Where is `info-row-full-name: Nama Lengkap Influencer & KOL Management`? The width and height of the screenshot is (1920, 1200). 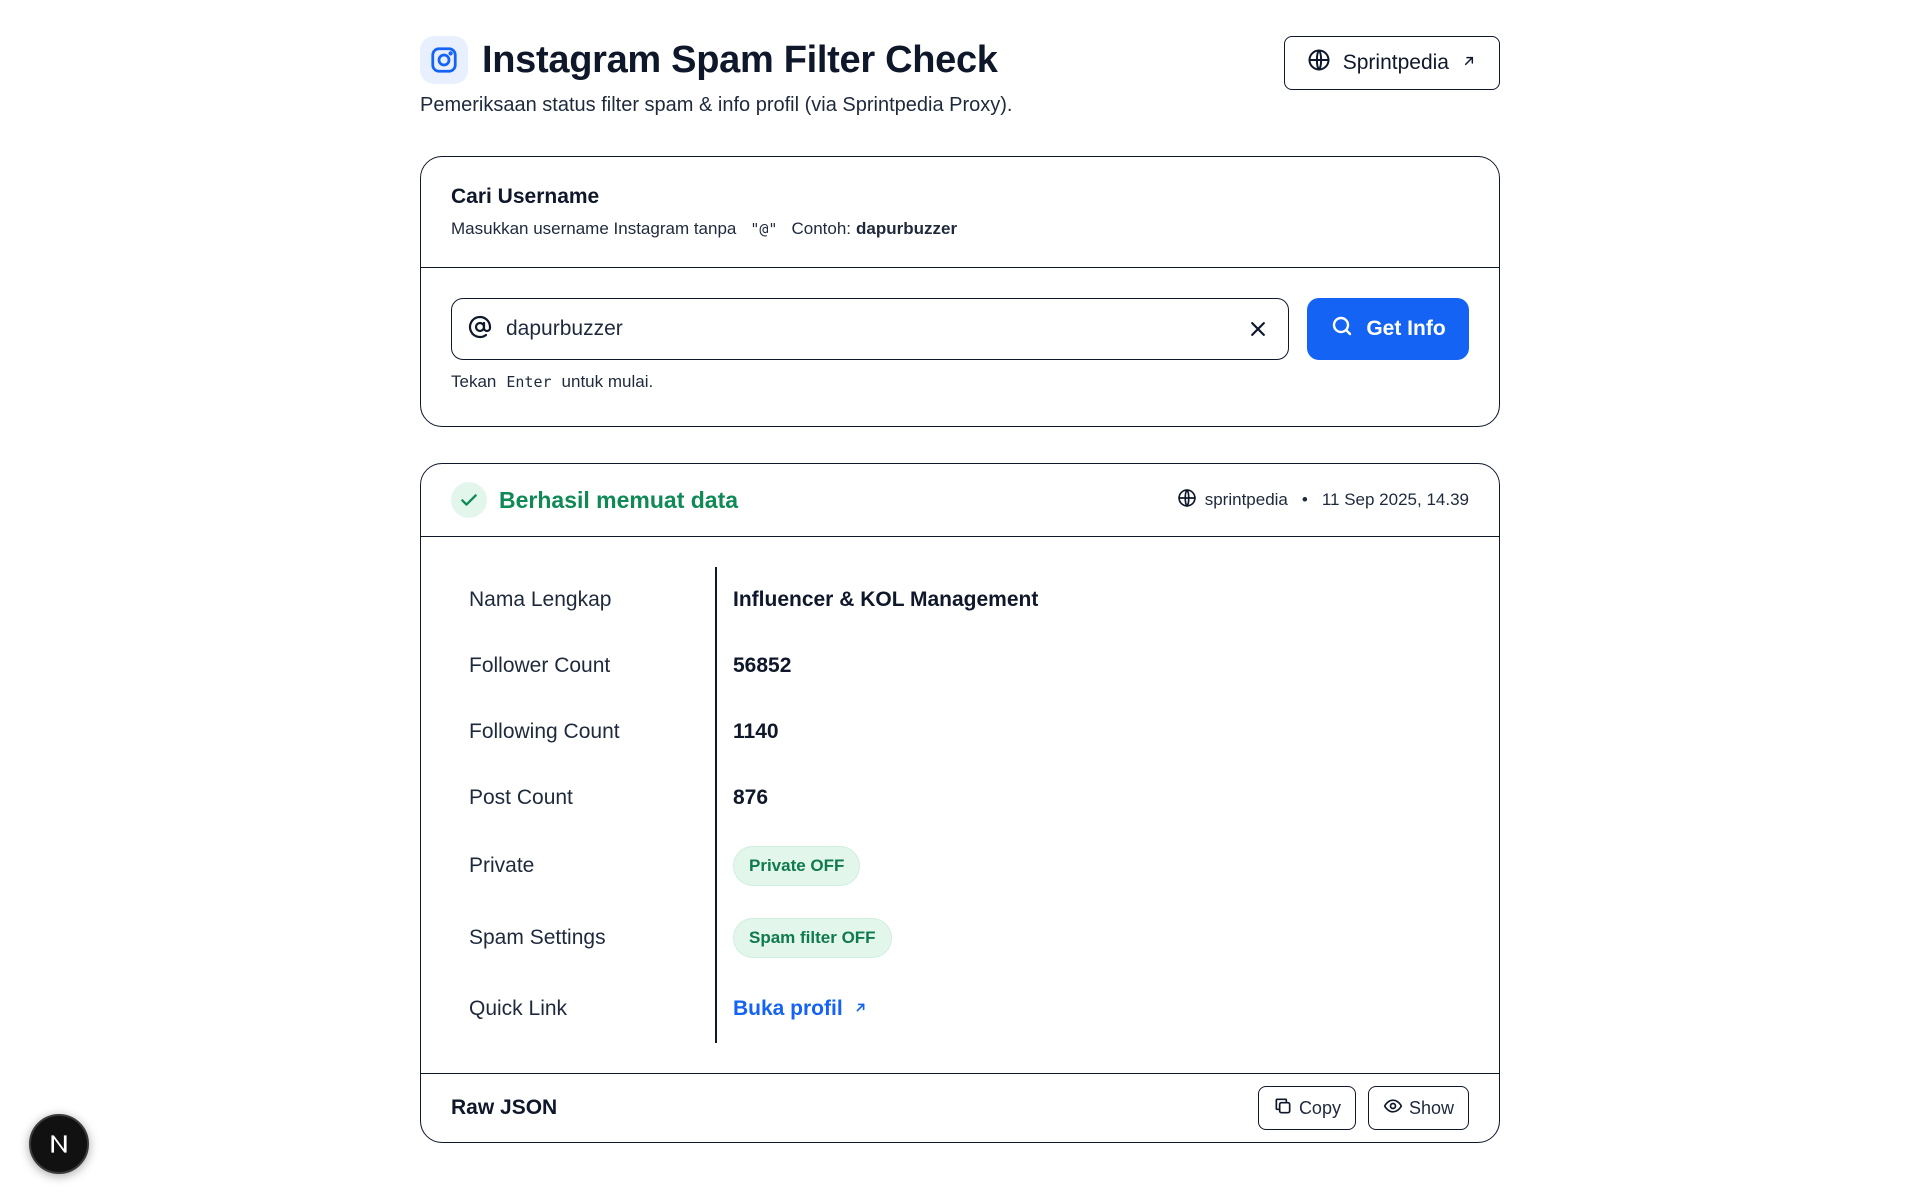
info-row-full-name: Nama Lengkap Influencer & KOL Management is located at coordinates (960, 600).